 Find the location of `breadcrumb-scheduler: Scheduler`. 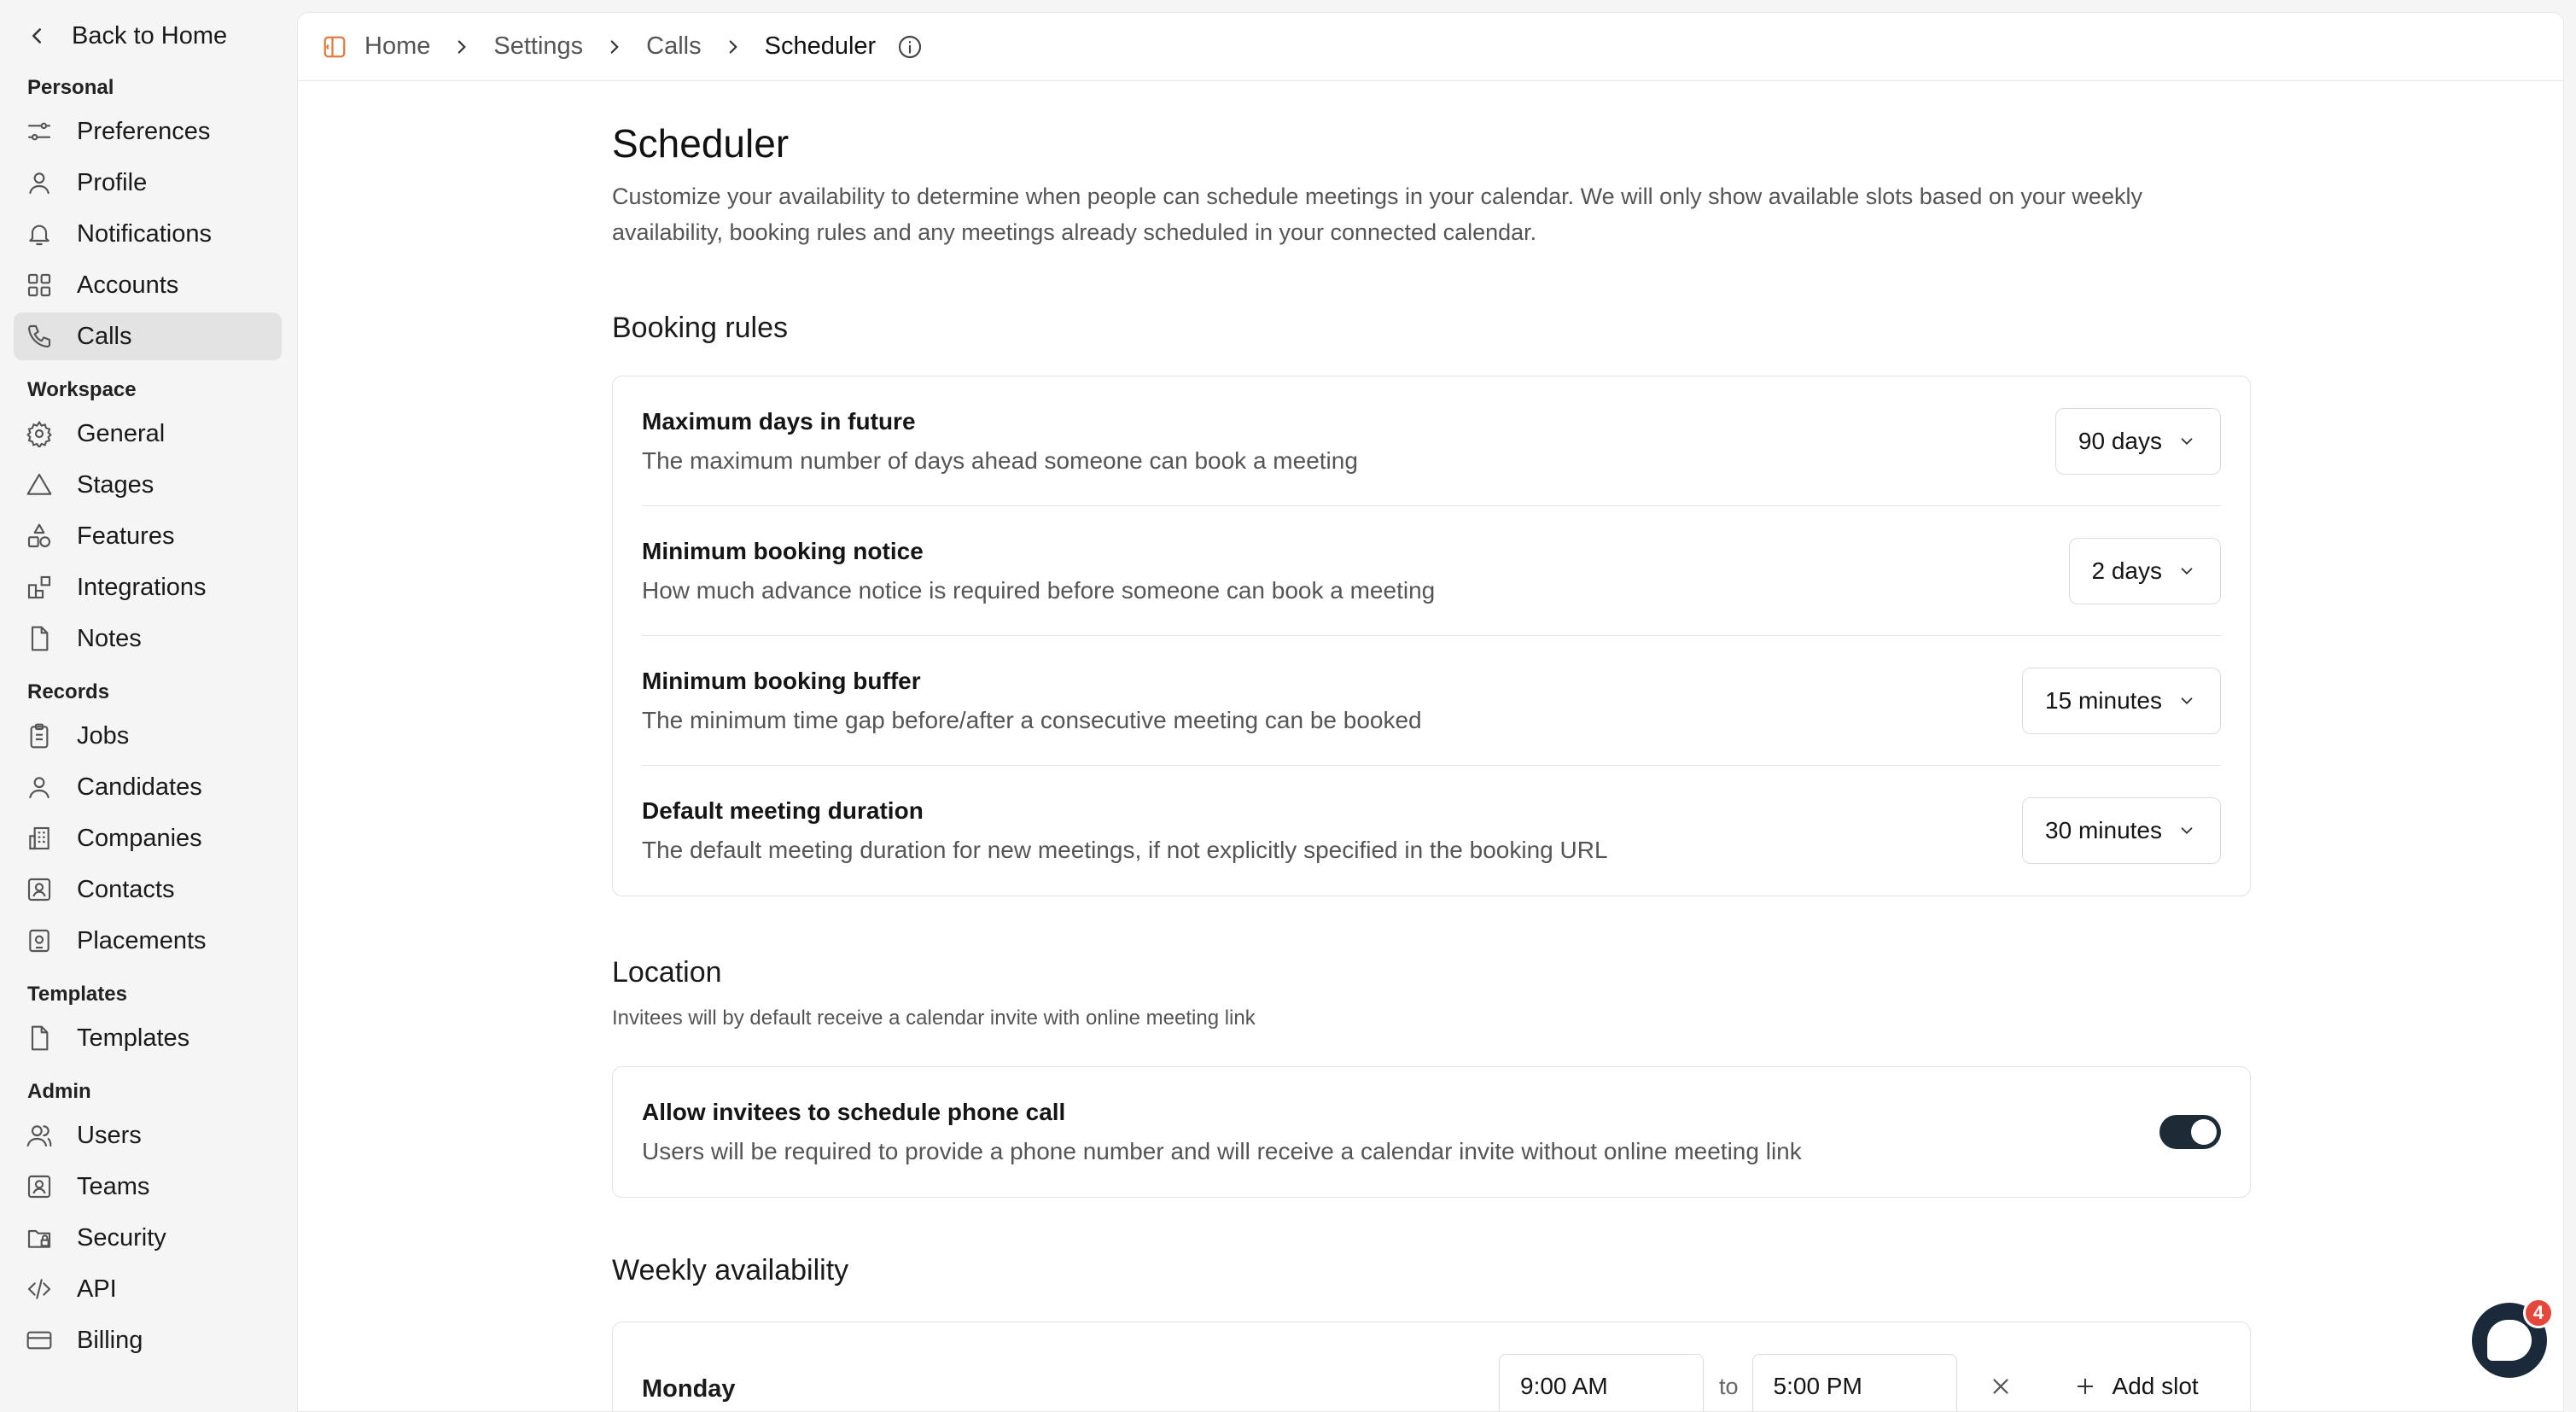

breadcrumb-scheduler: Scheduler is located at coordinates (820, 46).